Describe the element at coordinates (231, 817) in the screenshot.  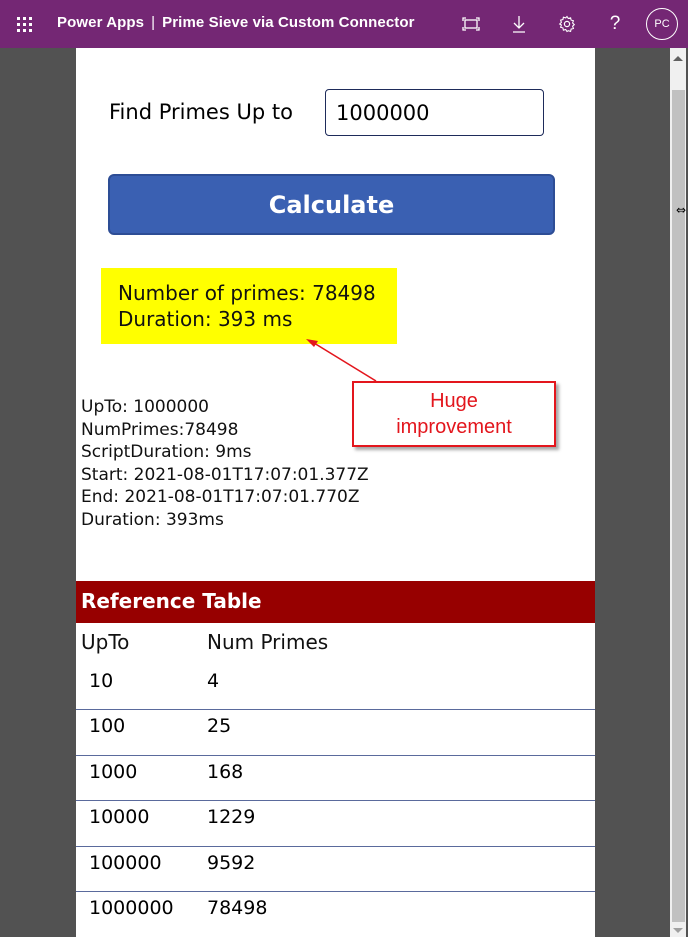
I see `cell-num-primes: 1229` at that location.